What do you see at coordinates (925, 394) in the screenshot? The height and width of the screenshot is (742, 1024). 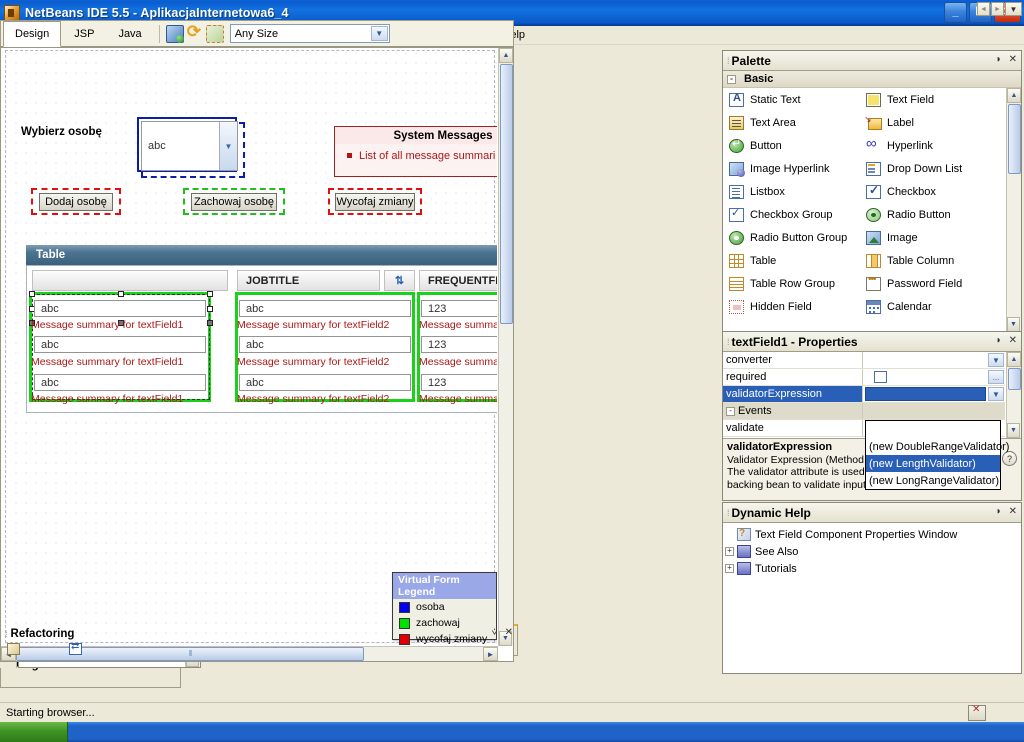 I see `validator-expression-input` at bounding box center [925, 394].